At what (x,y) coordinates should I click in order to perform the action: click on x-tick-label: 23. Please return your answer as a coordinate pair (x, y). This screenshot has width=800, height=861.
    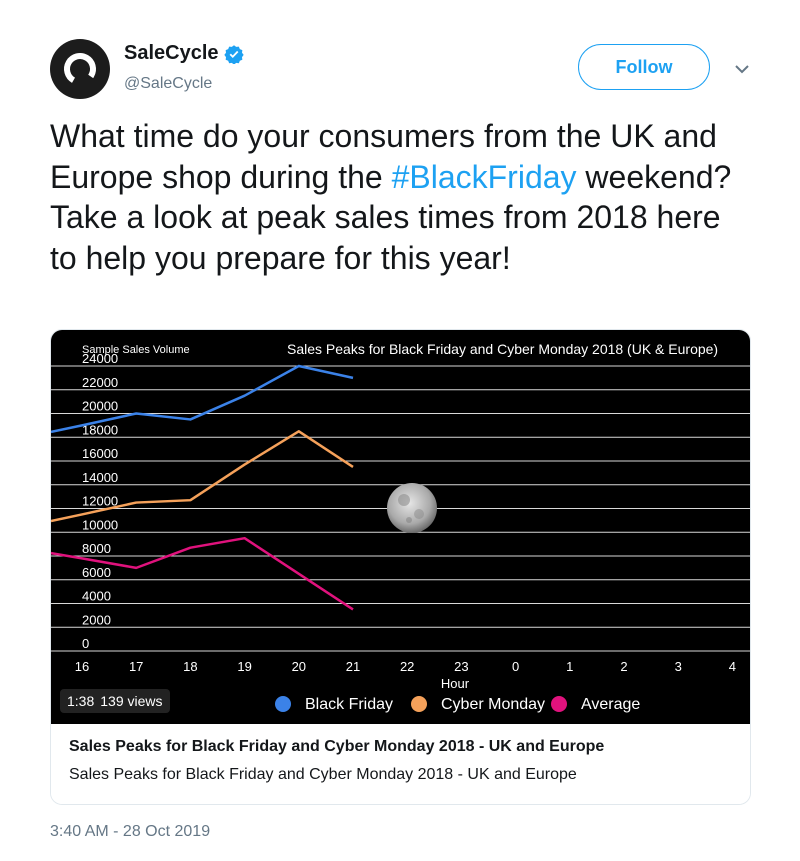
    Looking at the image, I should click on (461, 666).